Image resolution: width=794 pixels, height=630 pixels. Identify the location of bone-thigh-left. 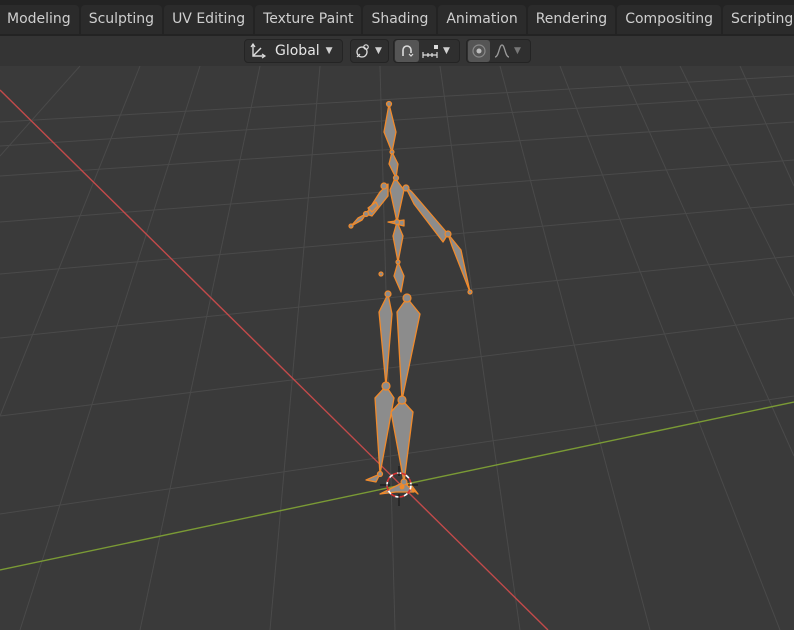
(385, 340).